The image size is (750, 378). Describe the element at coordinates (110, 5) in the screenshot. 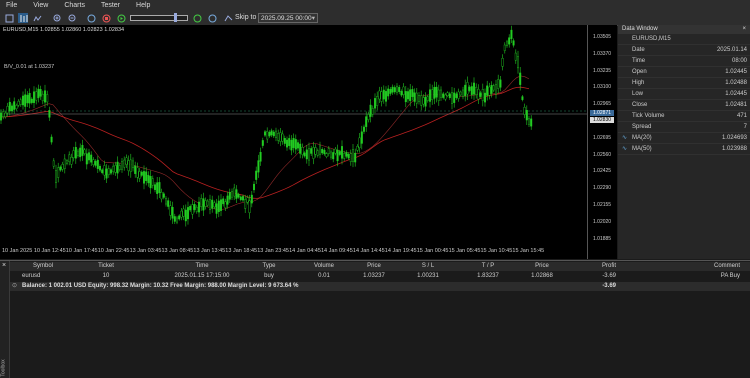

I see `menu-tester: Tester` at that location.